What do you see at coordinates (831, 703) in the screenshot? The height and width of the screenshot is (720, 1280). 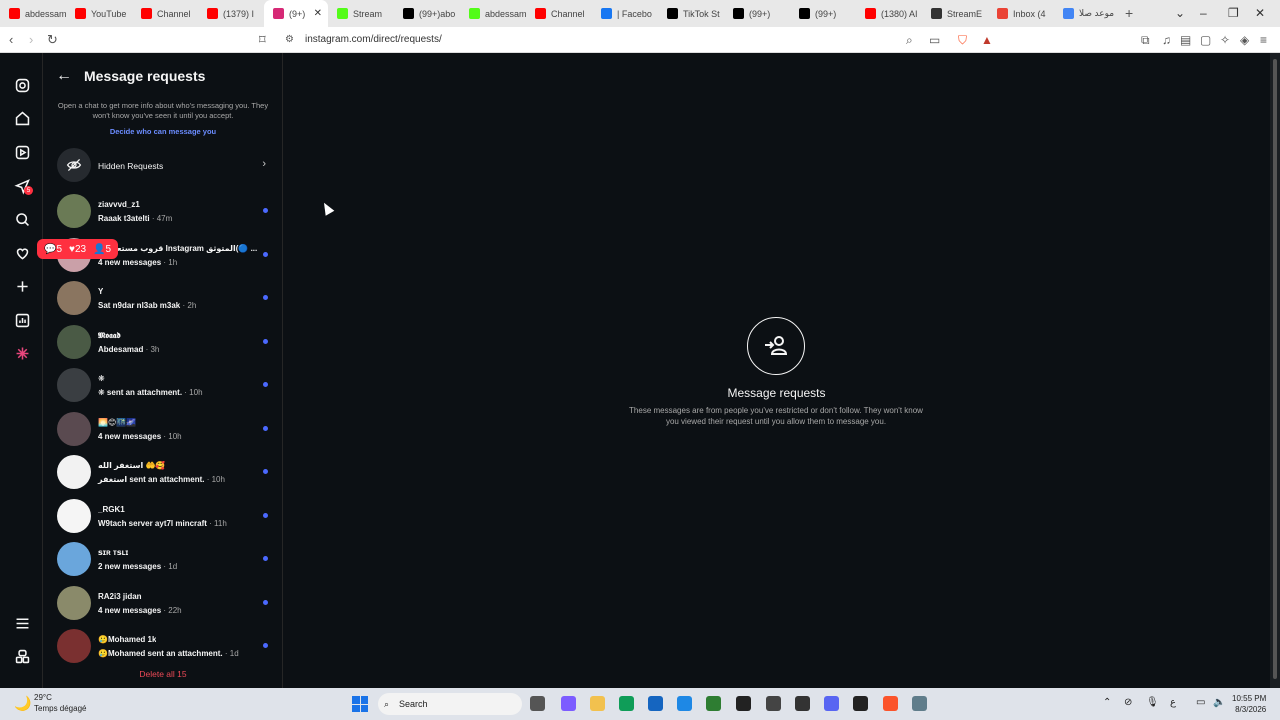 I see `discord-icon` at bounding box center [831, 703].